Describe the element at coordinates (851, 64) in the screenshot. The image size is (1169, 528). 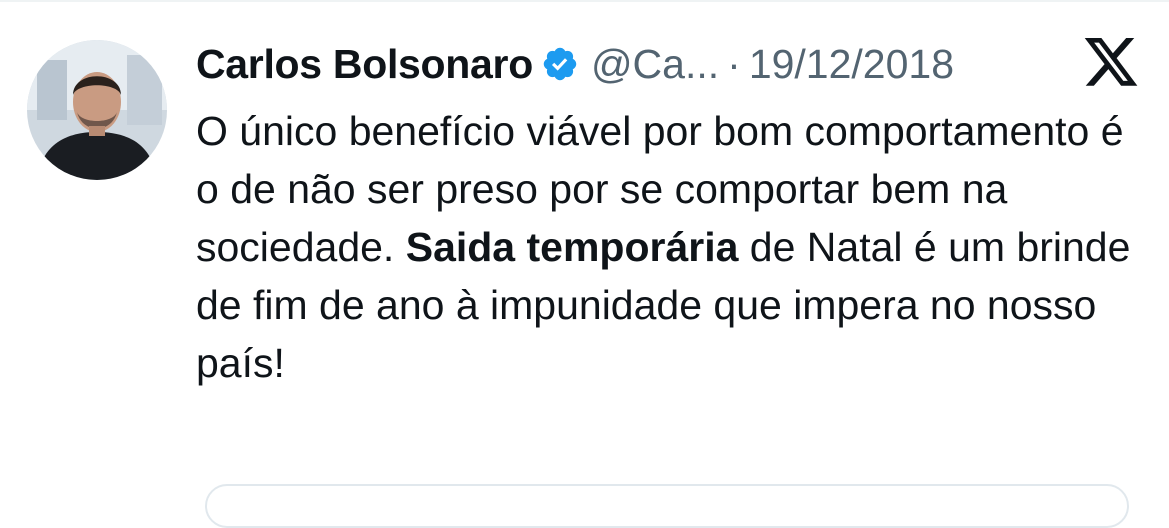
I see `tweet-date: 19/12/2018` at that location.